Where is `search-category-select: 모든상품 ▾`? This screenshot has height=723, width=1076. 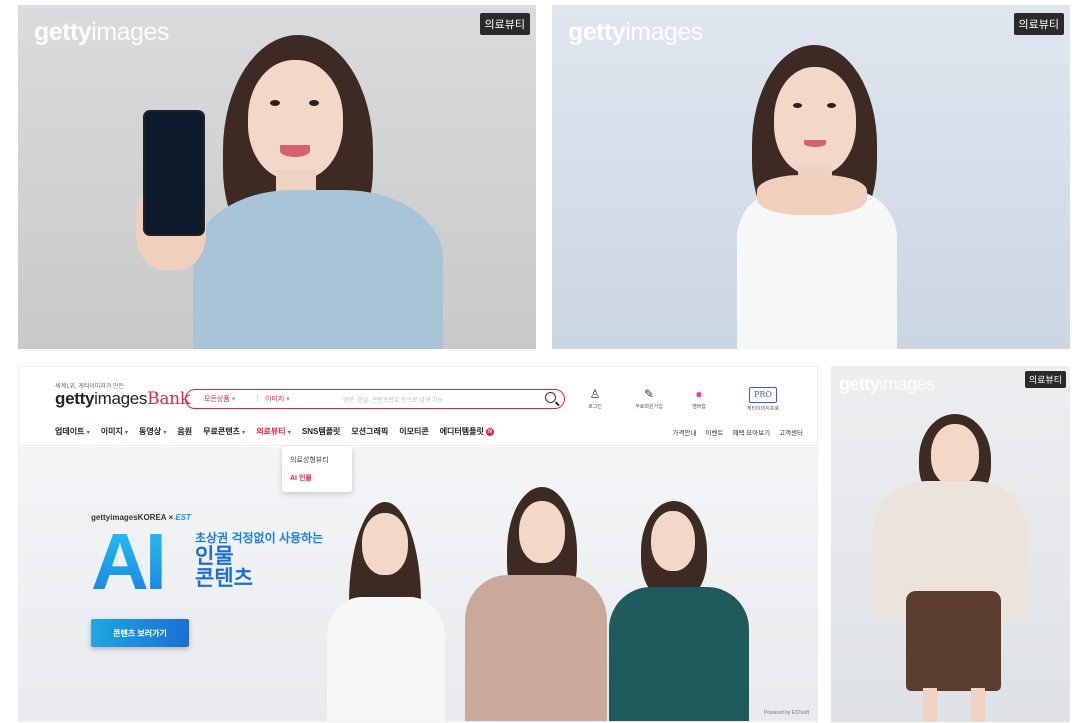 search-category-select: 모든상품 ▾ is located at coordinates (219, 399).